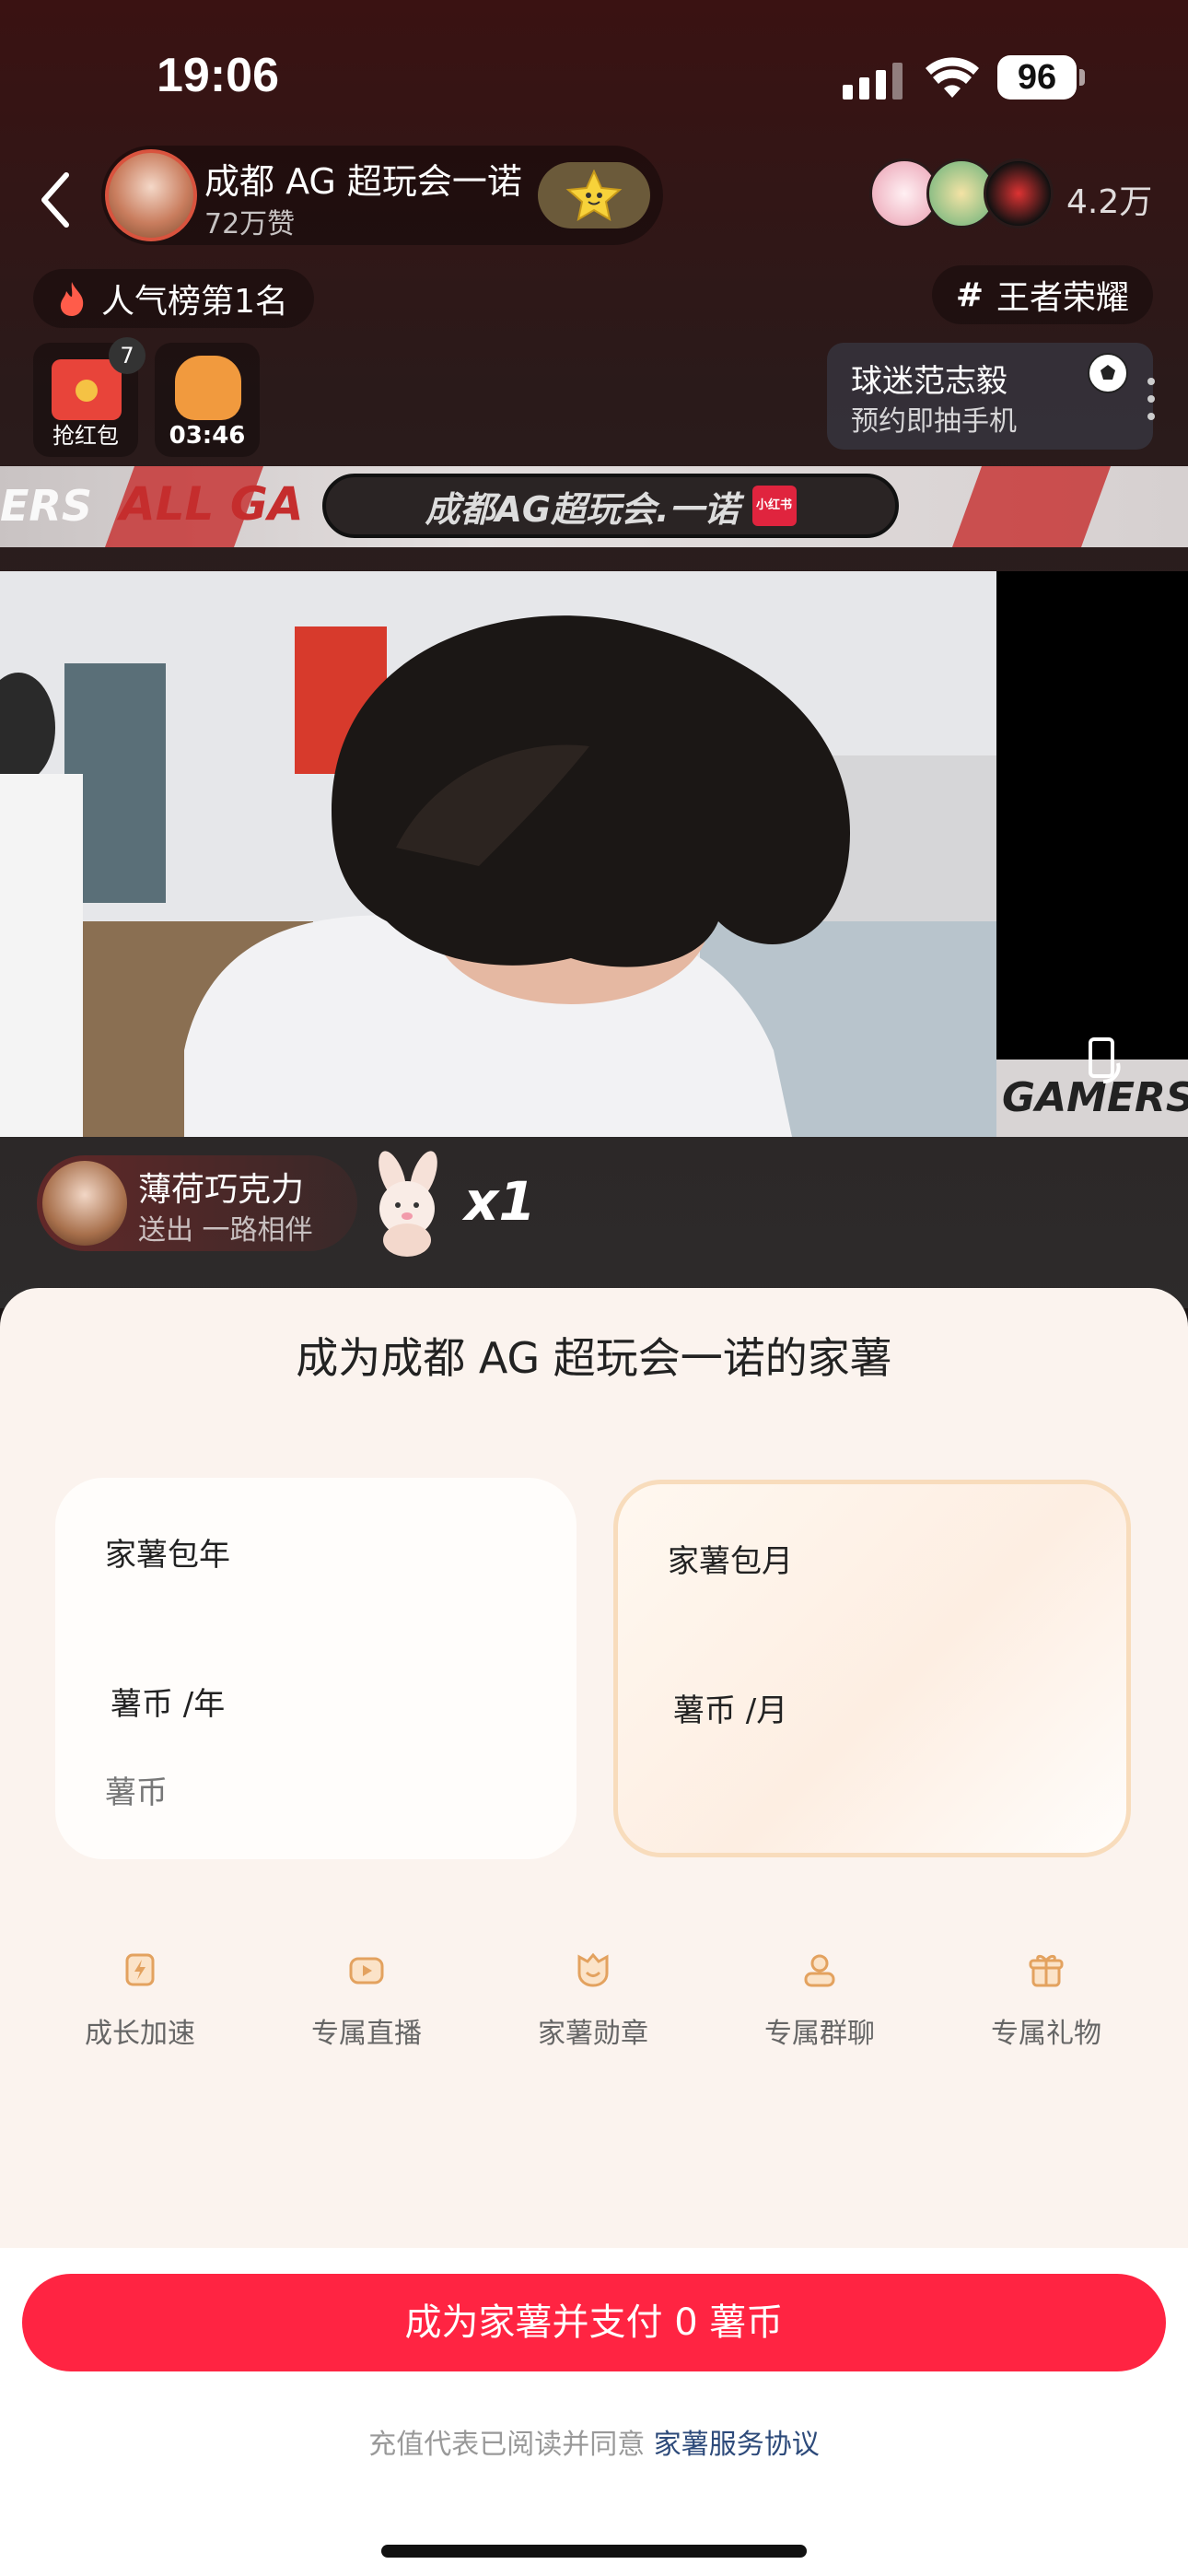 Image resolution: width=1188 pixels, height=2576 pixels. What do you see at coordinates (819, 2034) in the screenshot?
I see `benefit-label: 专属群聊` at bounding box center [819, 2034].